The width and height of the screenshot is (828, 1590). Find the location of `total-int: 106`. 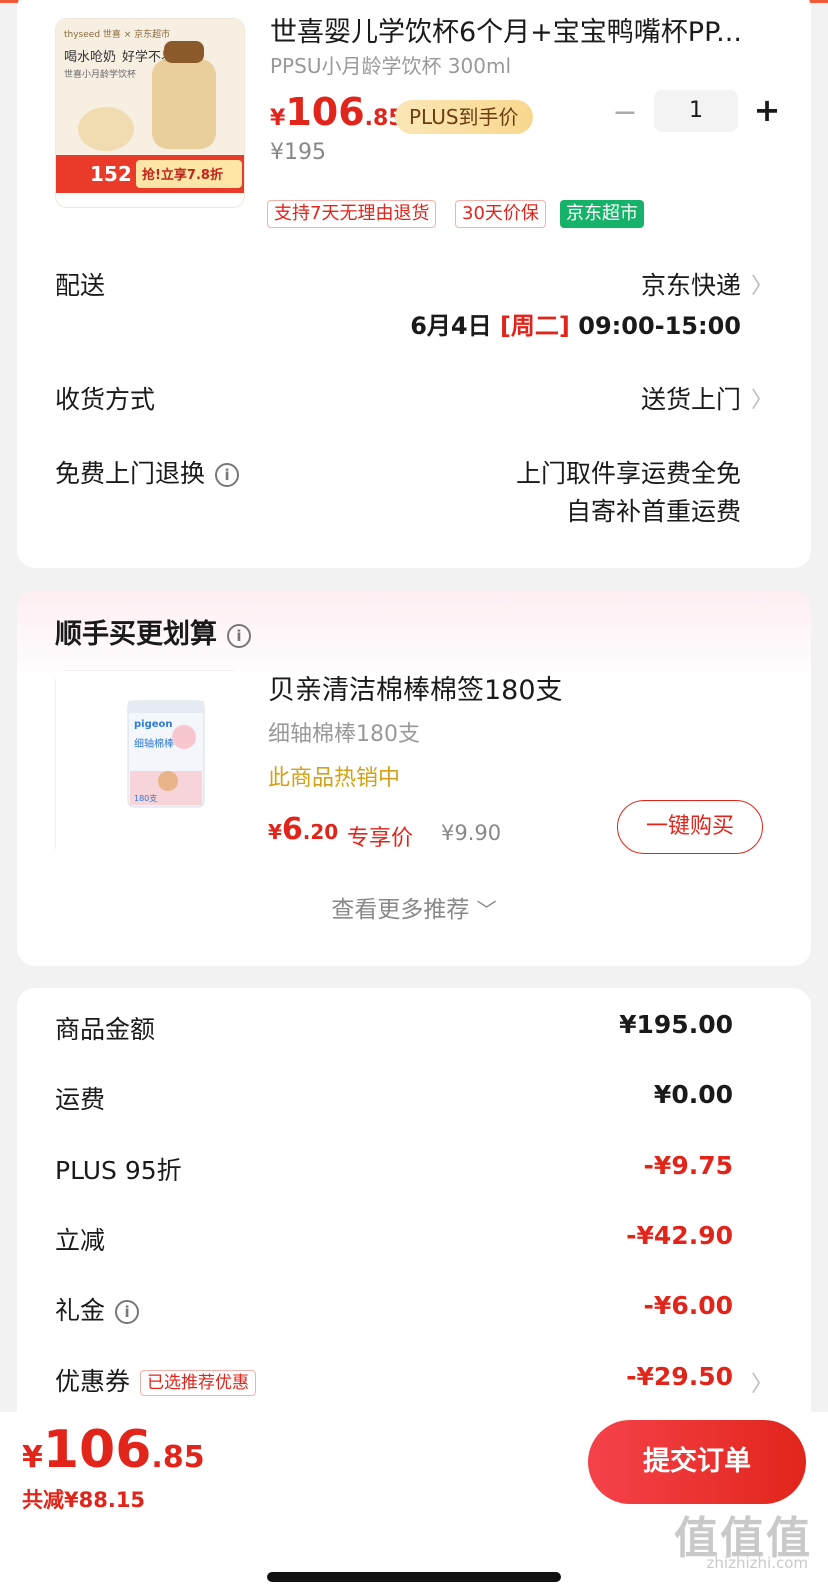

total-int: 106 is located at coordinates (97, 1450).